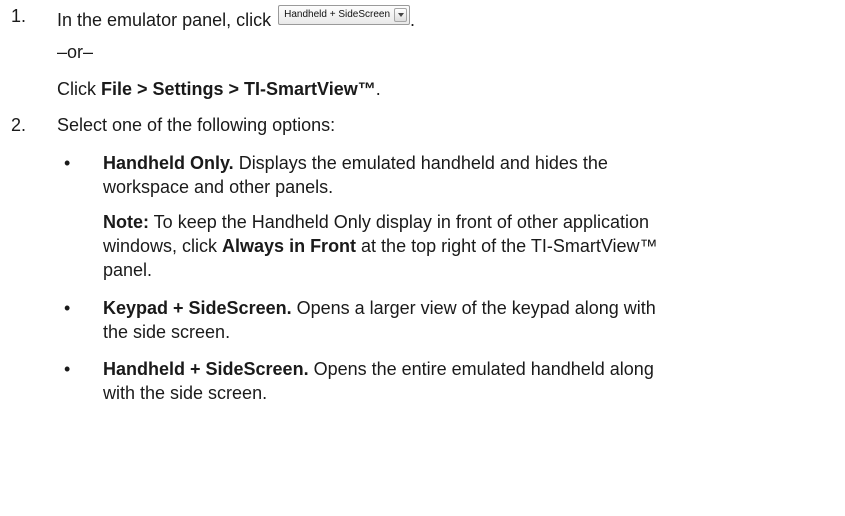 The image size is (845, 516). I want to click on note-line3: panel., so click(128, 270).